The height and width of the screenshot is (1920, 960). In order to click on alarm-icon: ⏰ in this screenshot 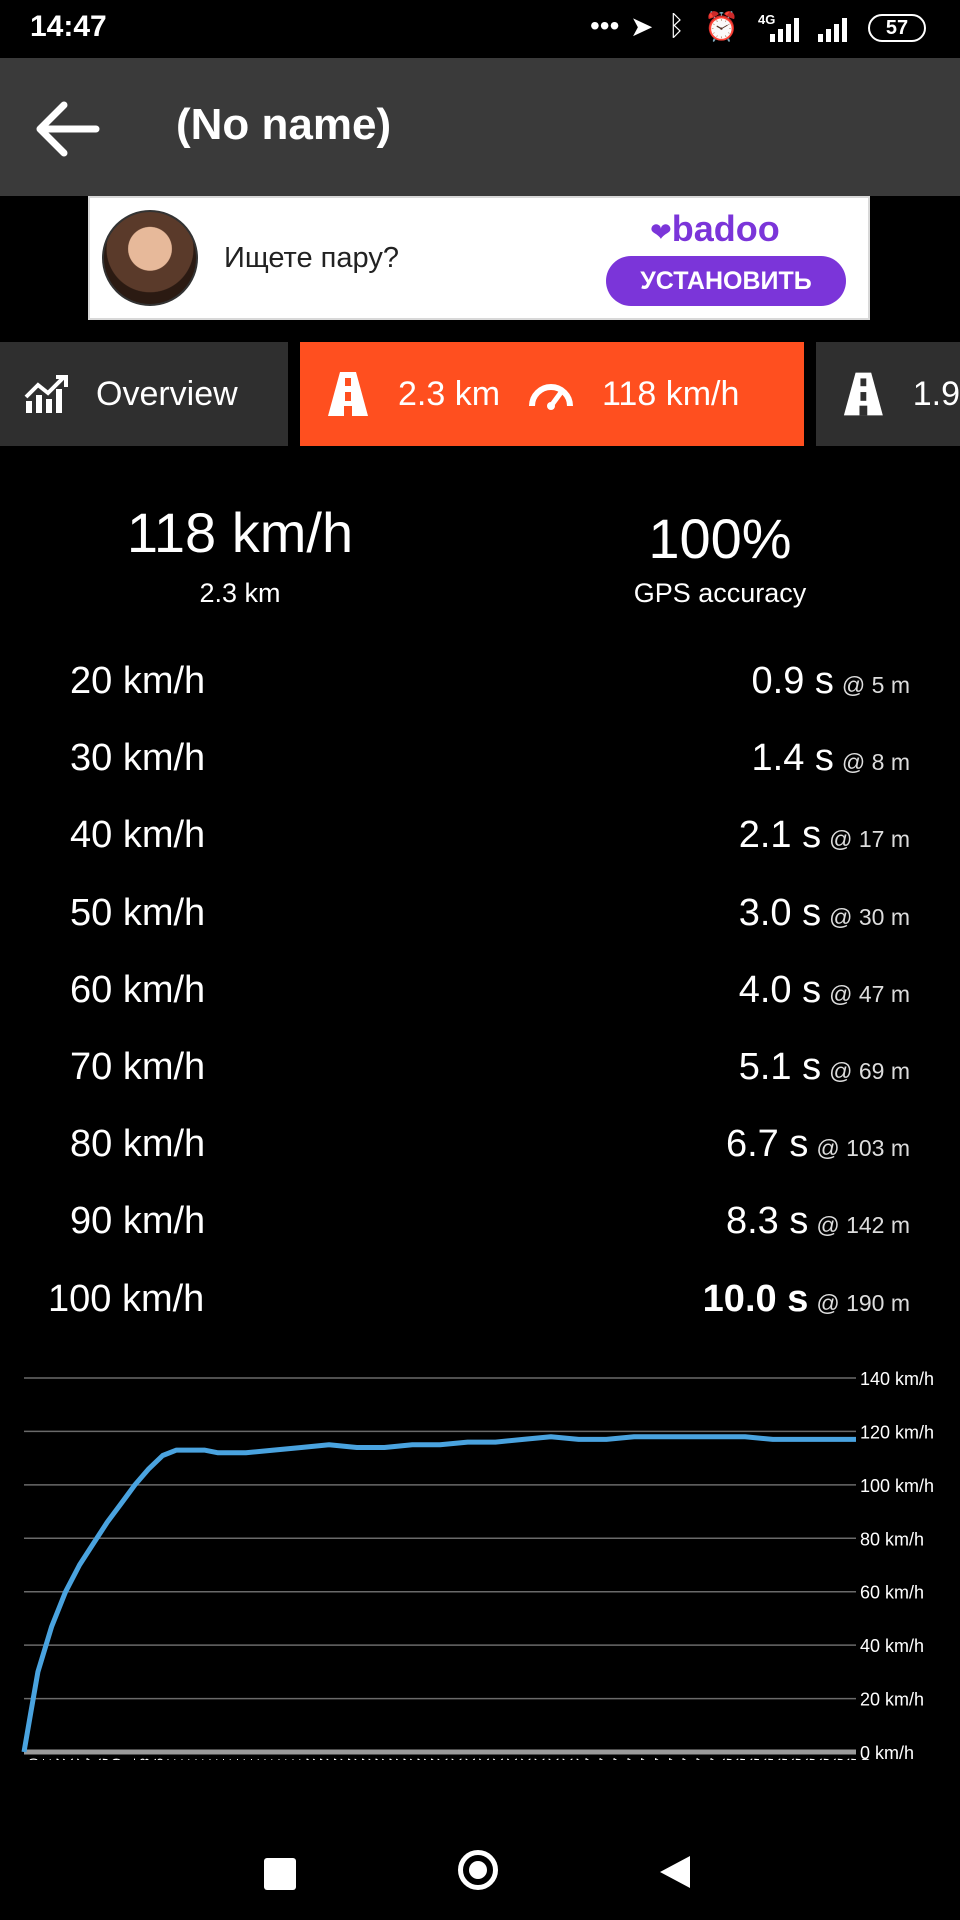, I will do `click(721, 26)`.